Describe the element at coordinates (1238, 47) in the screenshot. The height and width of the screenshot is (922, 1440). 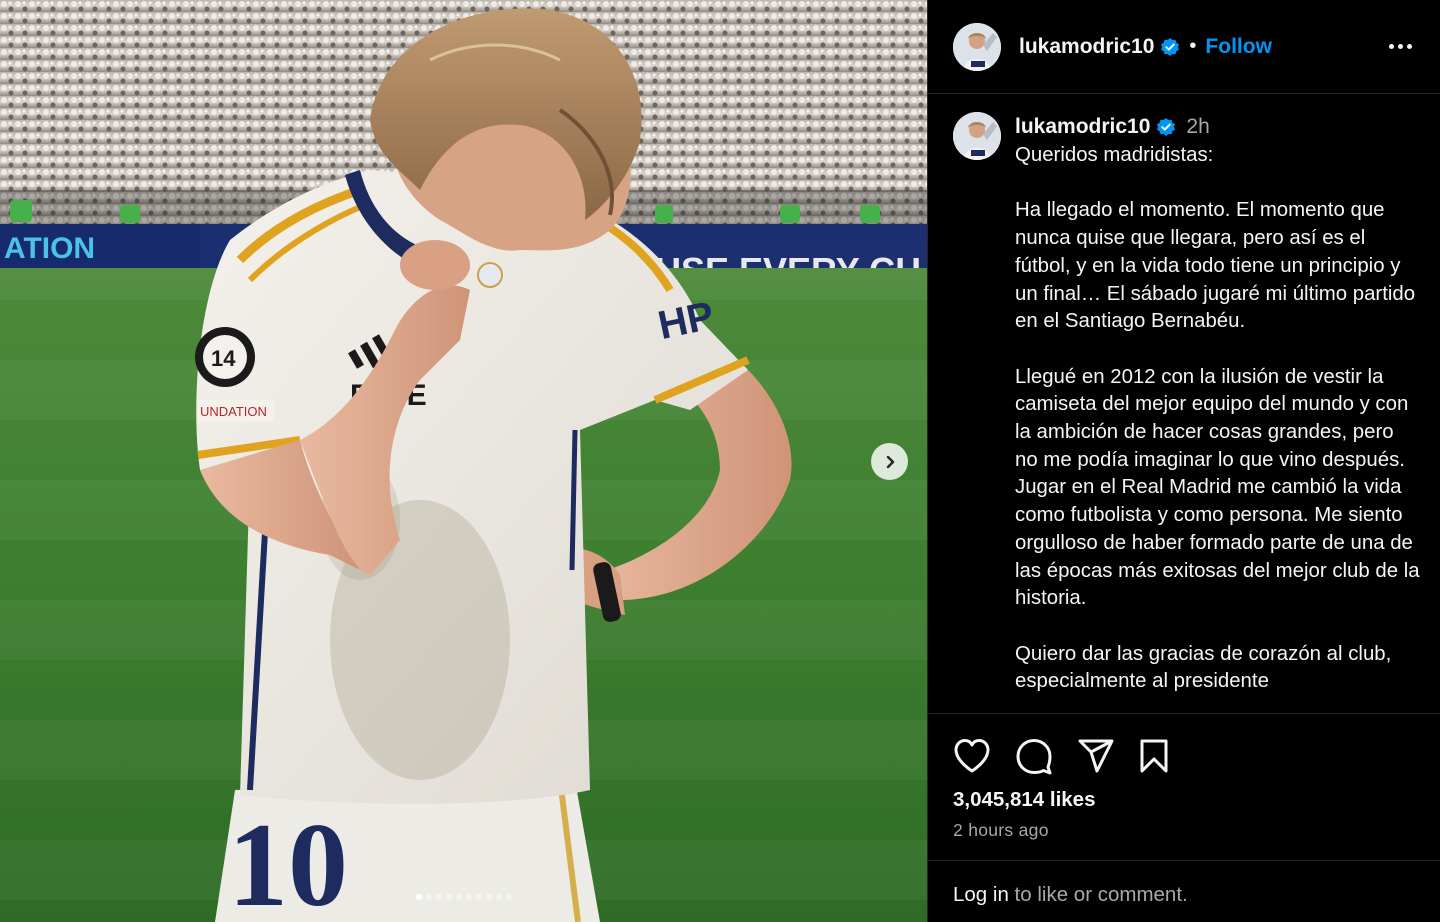
I see `follow-button: Follow` at that location.